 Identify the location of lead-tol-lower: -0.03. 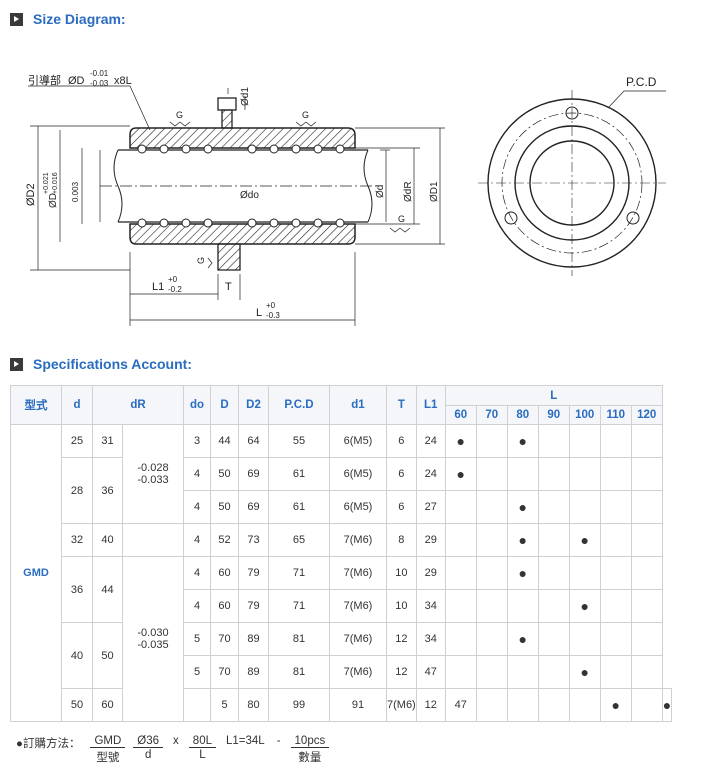
(99, 83).